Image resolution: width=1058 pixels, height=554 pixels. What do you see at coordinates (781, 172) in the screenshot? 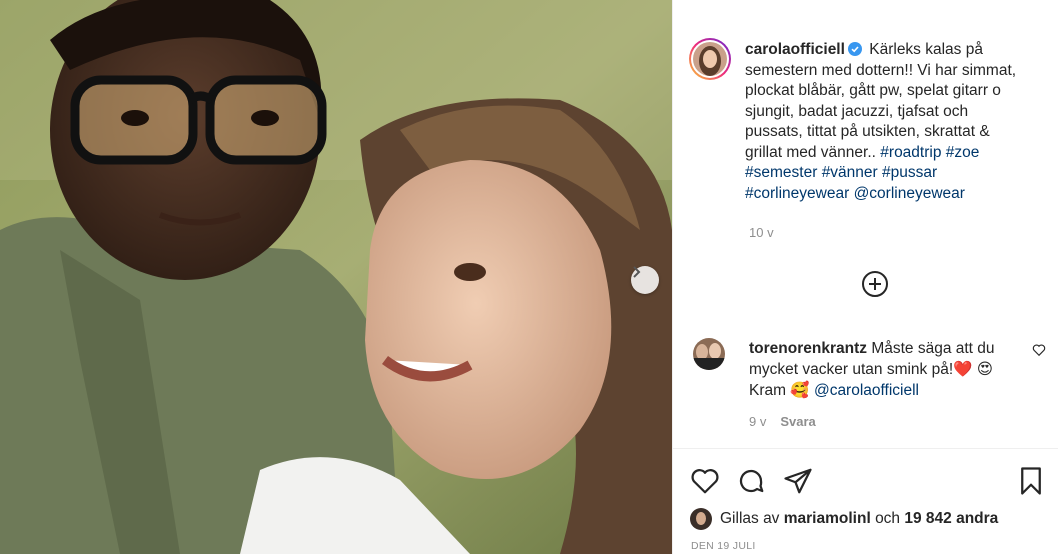
I see `hashtag: #semester` at bounding box center [781, 172].